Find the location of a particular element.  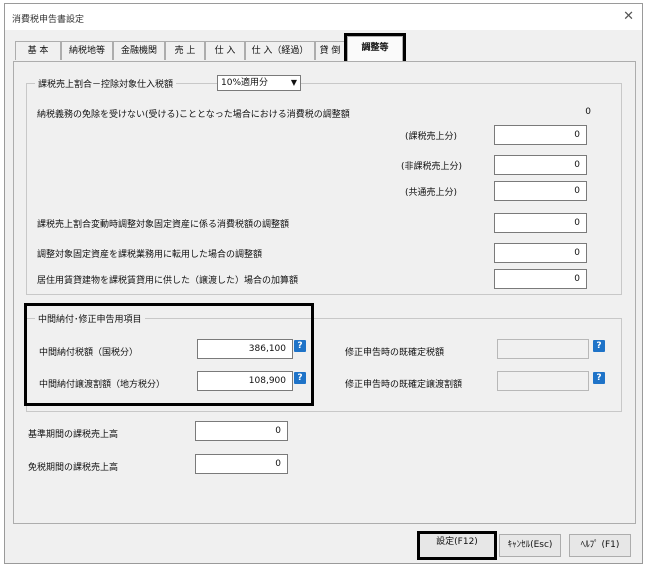

tab-bad-debt: 貸 倒 is located at coordinates (330, 50).